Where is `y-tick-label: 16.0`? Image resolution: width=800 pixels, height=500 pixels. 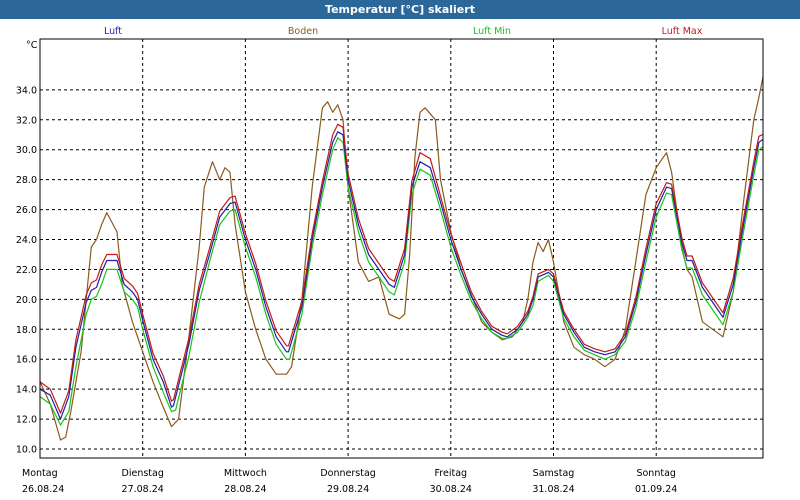 y-tick-label: 16.0 is located at coordinates (26, 360).